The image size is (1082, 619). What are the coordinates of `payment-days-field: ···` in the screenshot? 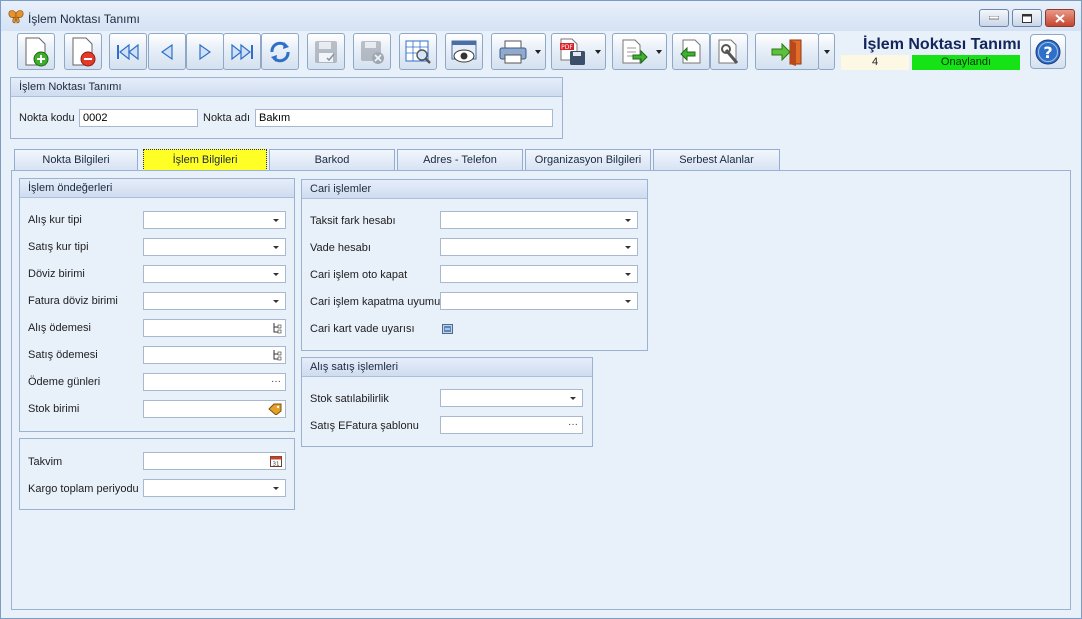 It's located at (214, 382).